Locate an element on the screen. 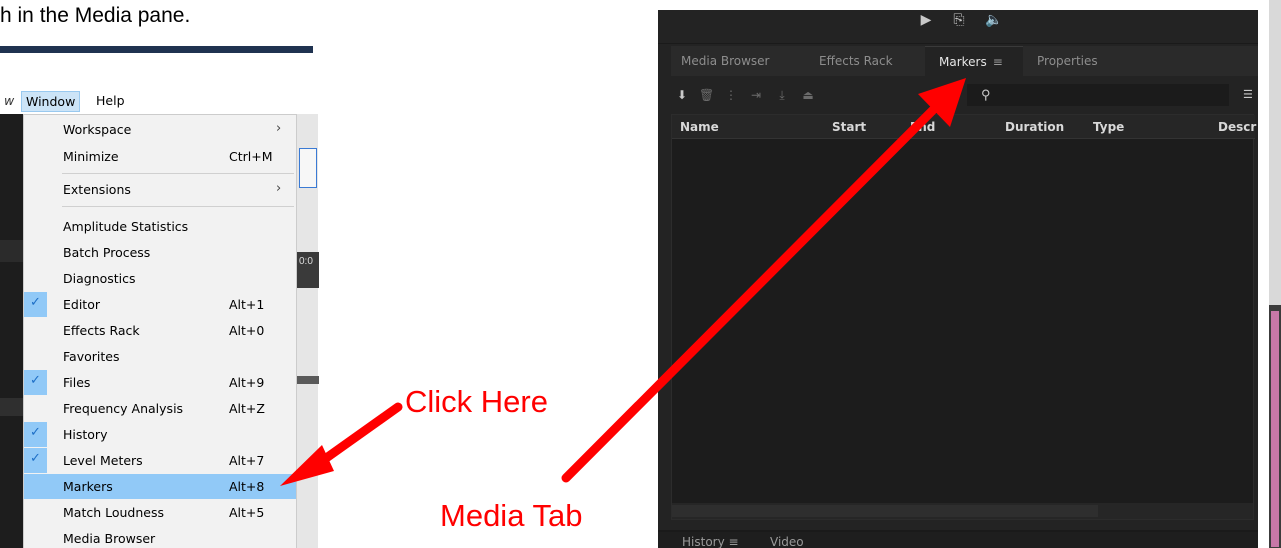 The image size is (1281, 548). export-markers-icon: ⤓ is located at coordinates (782, 95).